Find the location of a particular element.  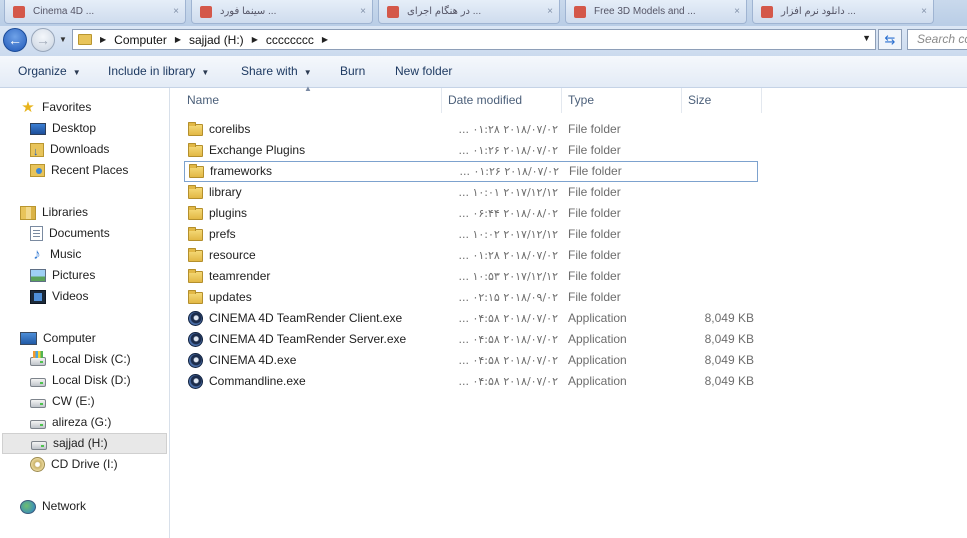

file-name-cell: prefs is located at coordinates (313, 234).